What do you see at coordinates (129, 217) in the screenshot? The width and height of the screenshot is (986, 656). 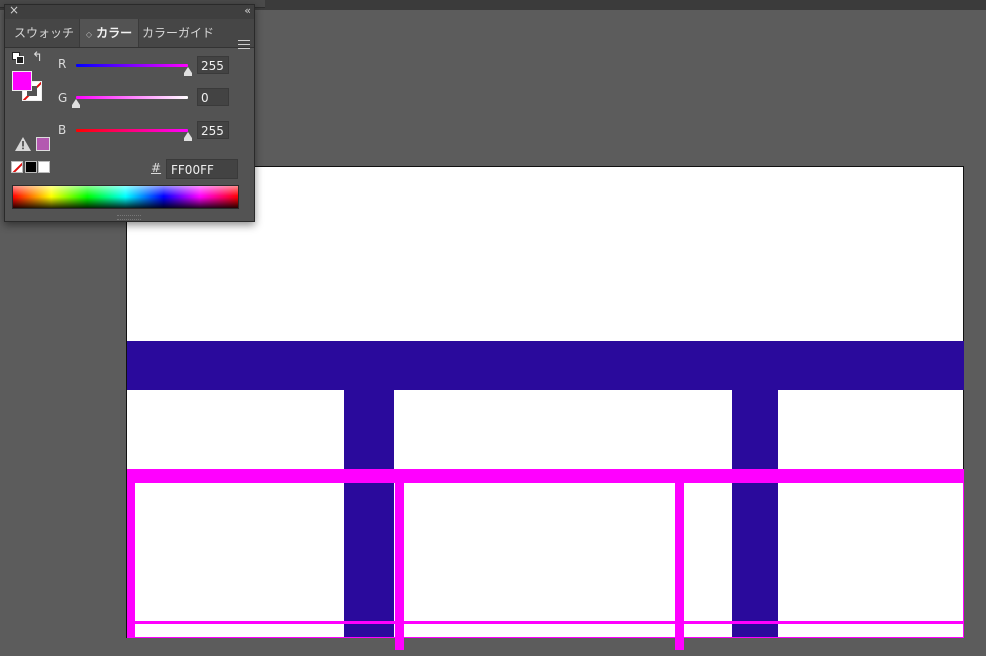 I see `panel-resize-grip` at bounding box center [129, 217].